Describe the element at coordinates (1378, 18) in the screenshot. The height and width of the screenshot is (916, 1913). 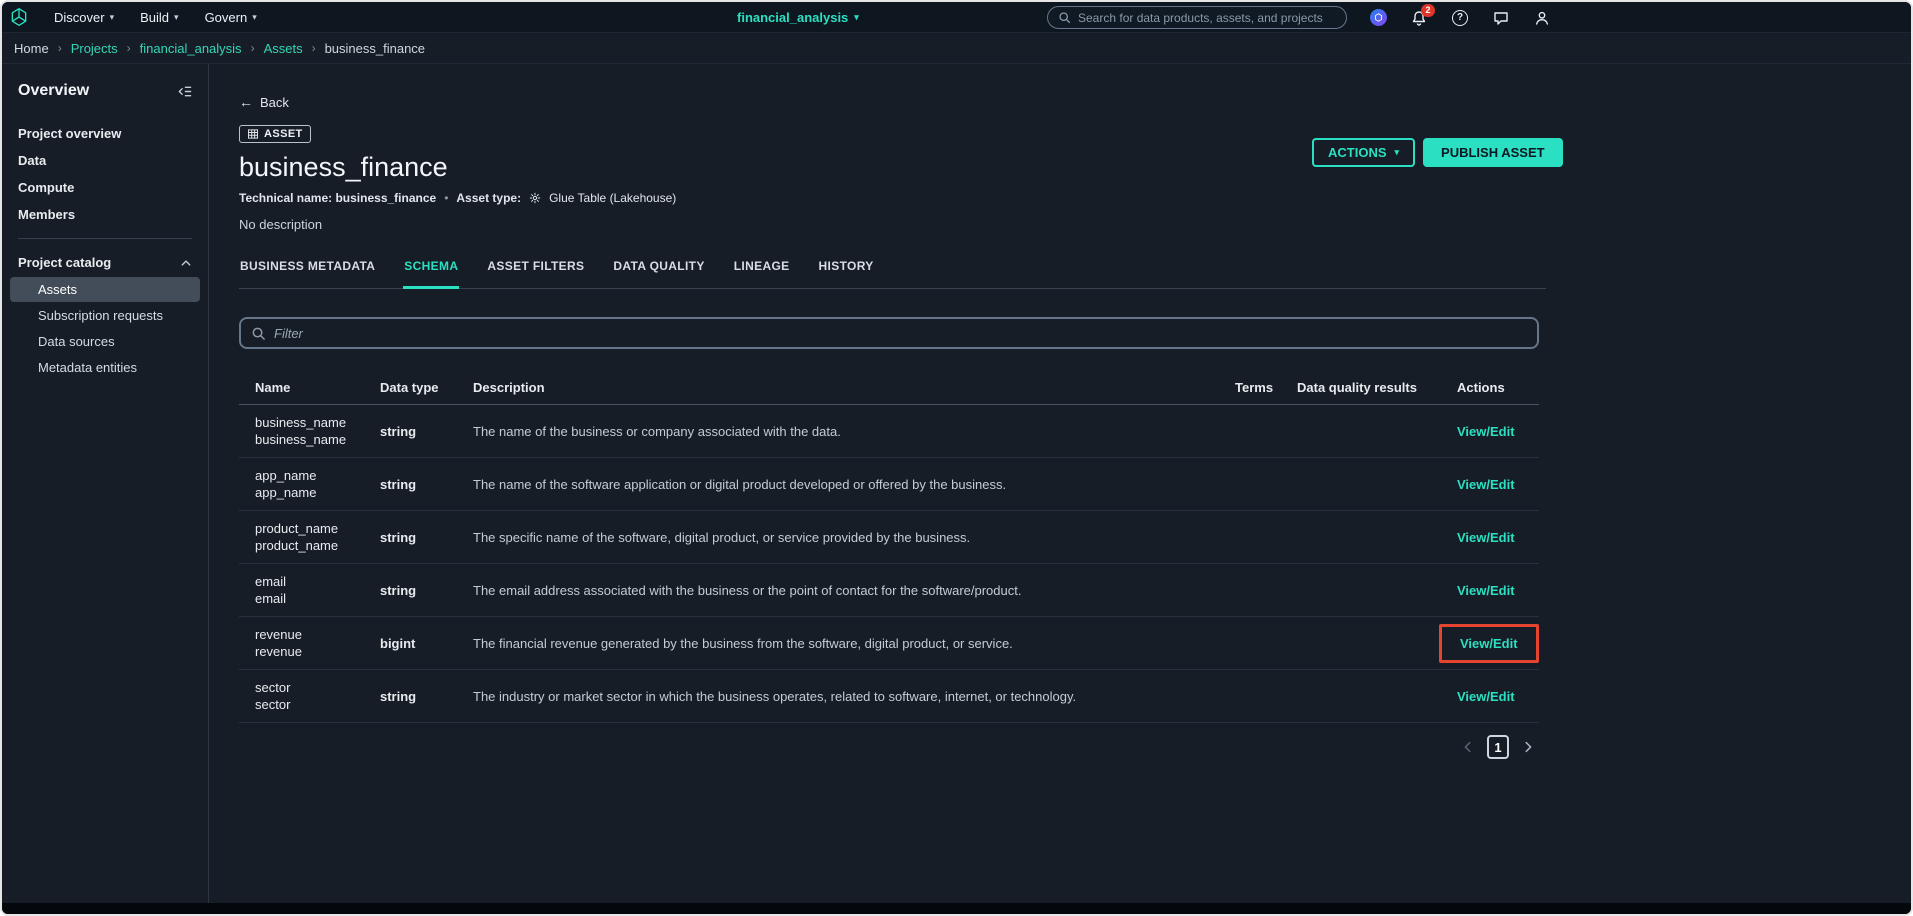
I see `assistant-icon` at that location.